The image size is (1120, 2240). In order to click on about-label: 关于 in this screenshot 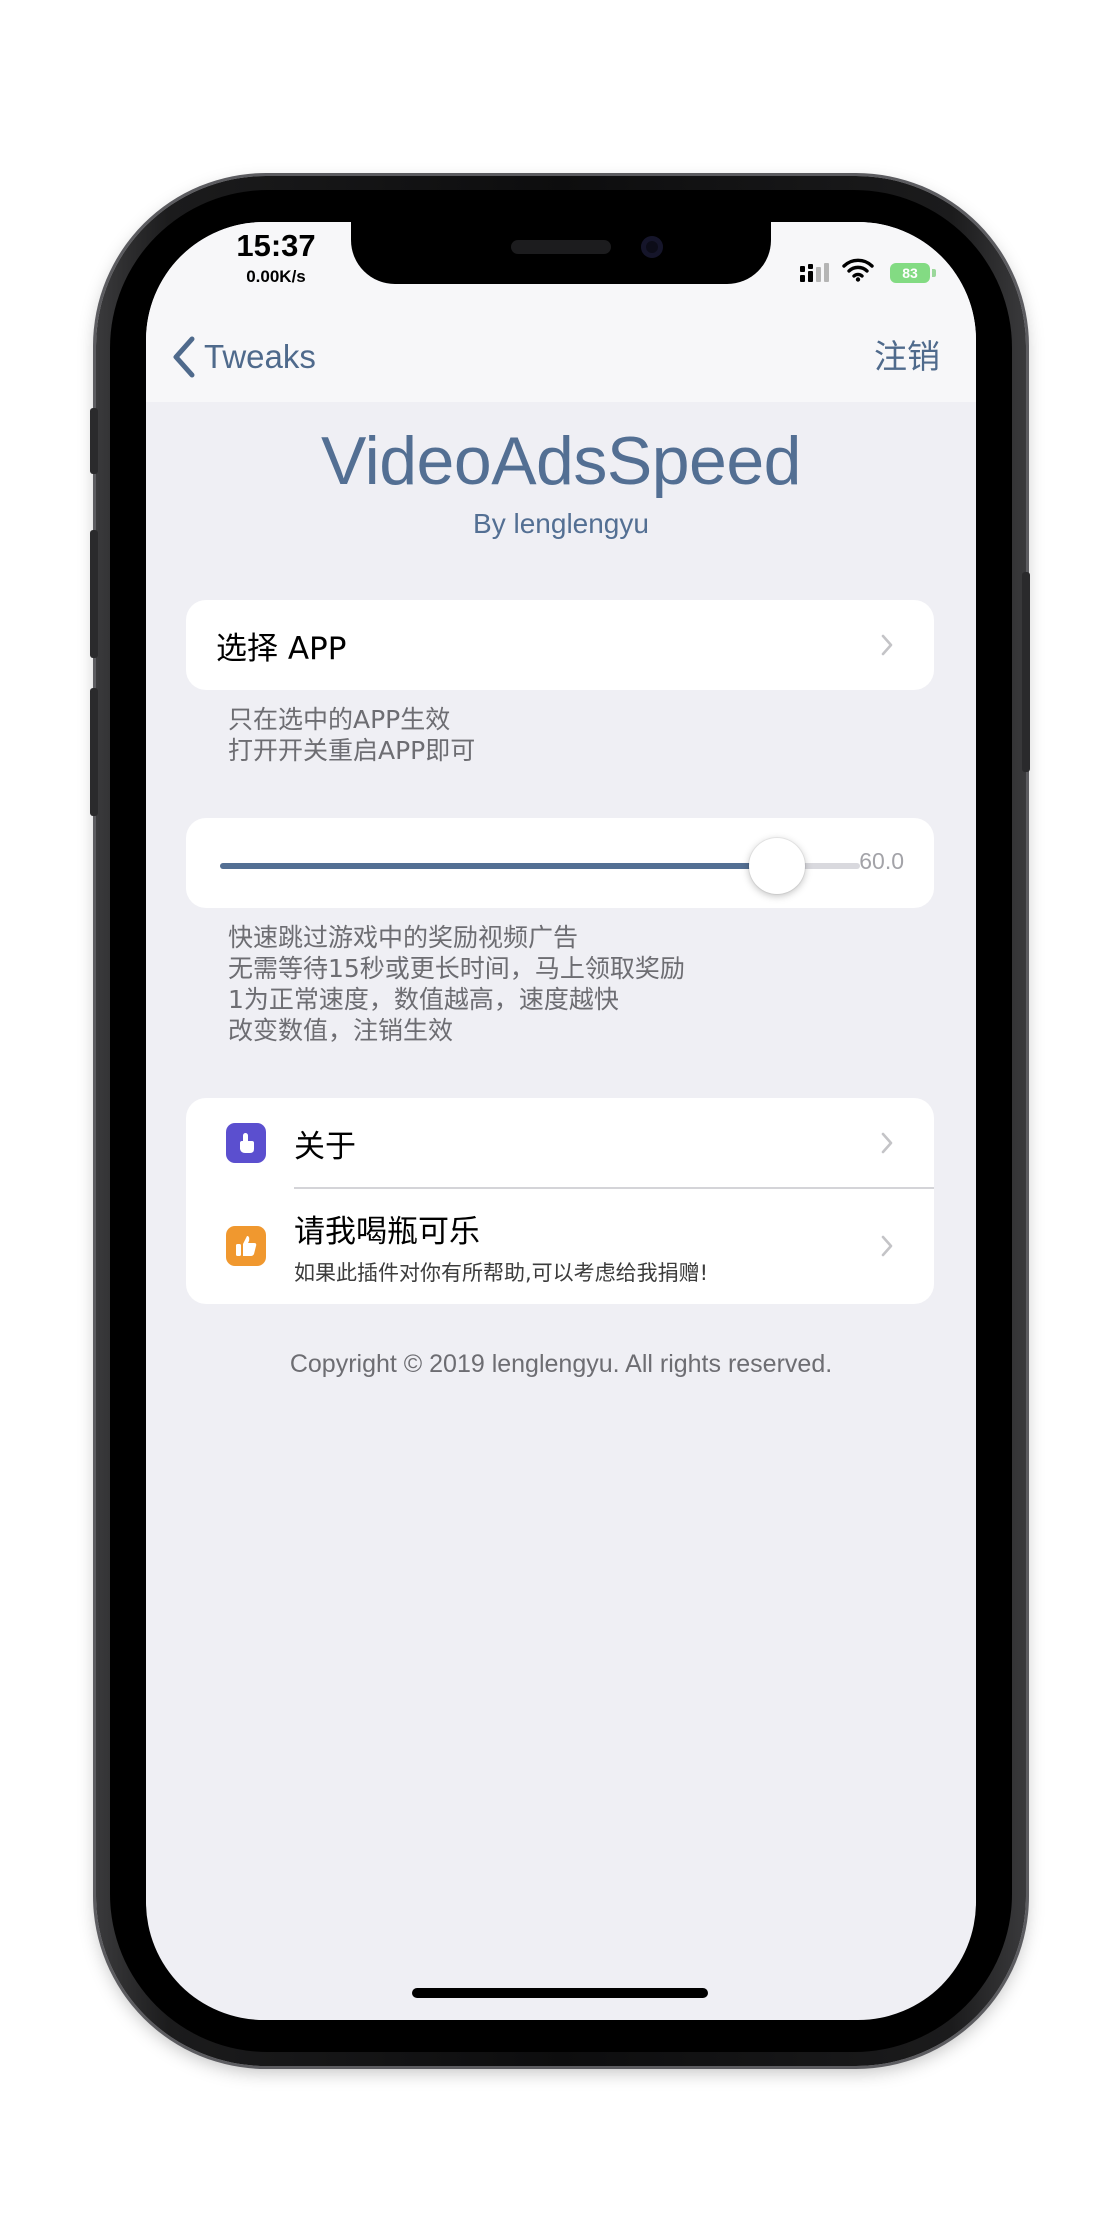, I will do `click(325, 1146)`.